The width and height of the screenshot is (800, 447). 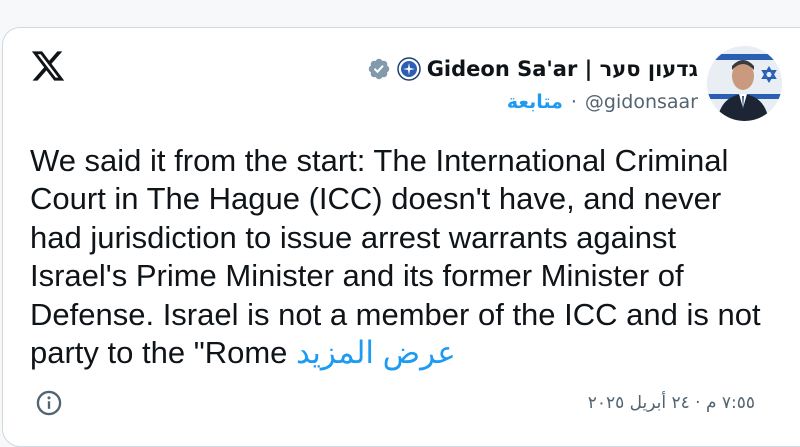 I want to click on info-icon, so click(x=49, y=403).